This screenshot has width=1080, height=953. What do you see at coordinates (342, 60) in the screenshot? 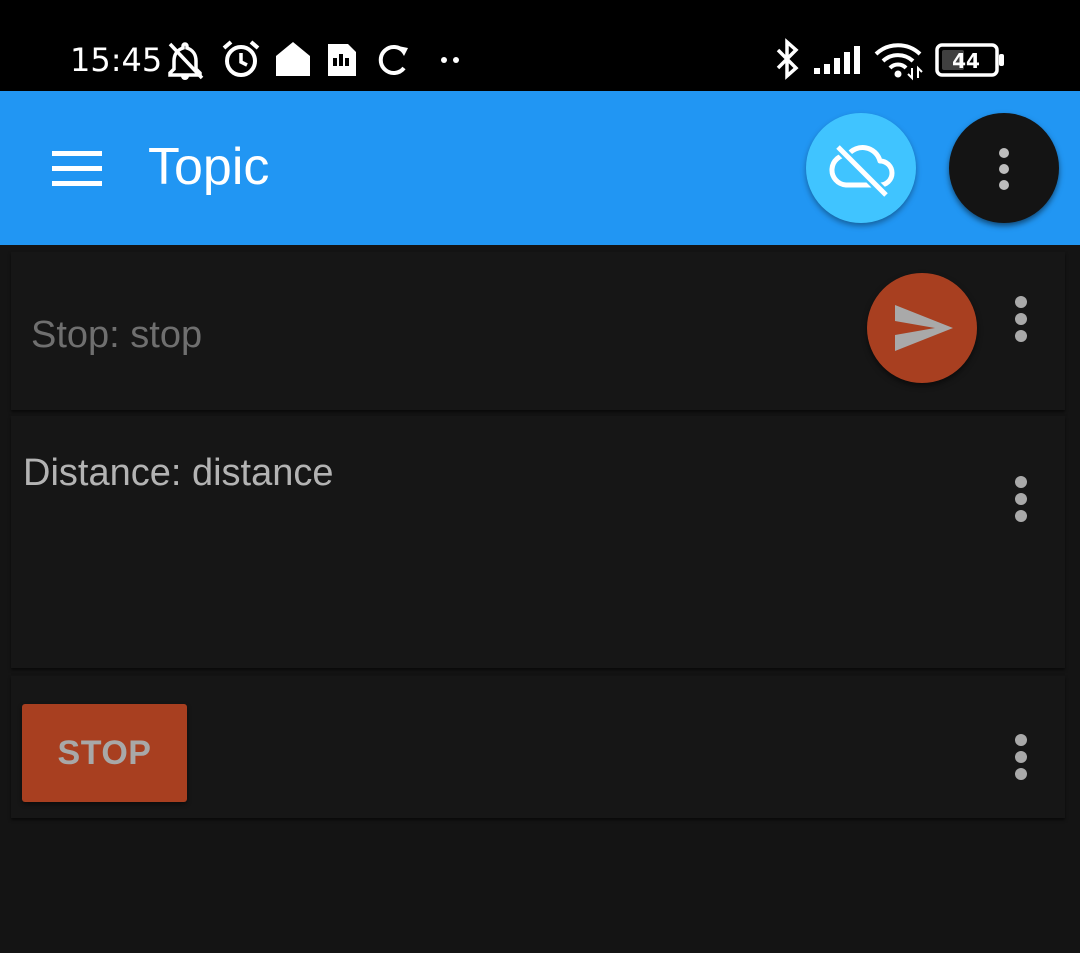
I see `sd-card-icon` at bounding box center [342, 60].